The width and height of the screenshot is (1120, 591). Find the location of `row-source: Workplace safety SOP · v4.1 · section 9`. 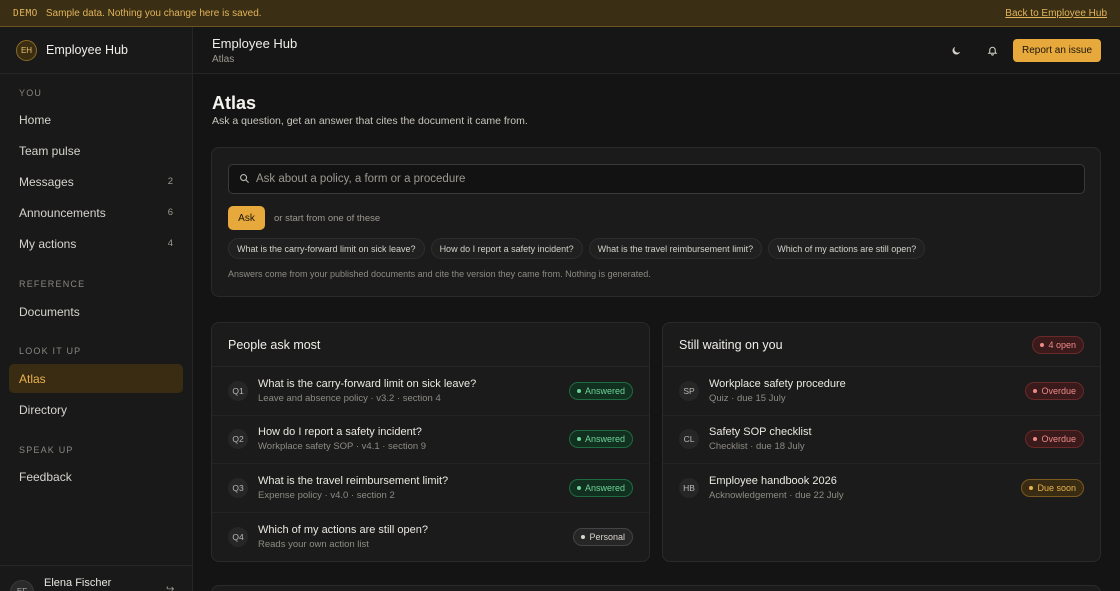

row-source: Workplace safety SOP · v4.1 · section 9 is located at coordinates (342, 447).